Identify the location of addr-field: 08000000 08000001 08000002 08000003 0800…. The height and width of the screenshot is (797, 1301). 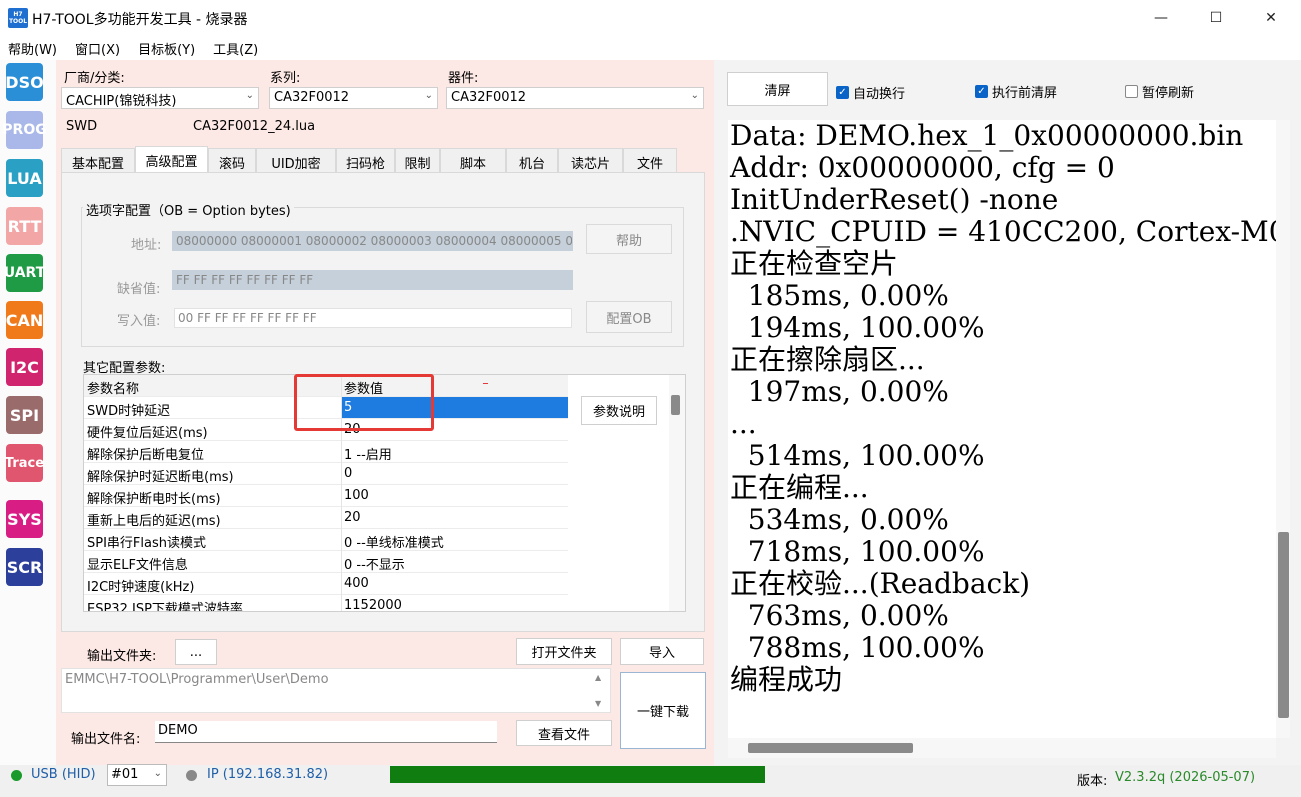
(372, 241).